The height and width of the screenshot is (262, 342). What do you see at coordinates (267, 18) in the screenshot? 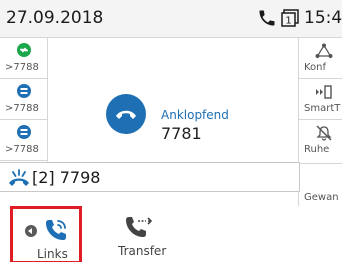
I see `handset-icon` at bounding box center [267, 18].